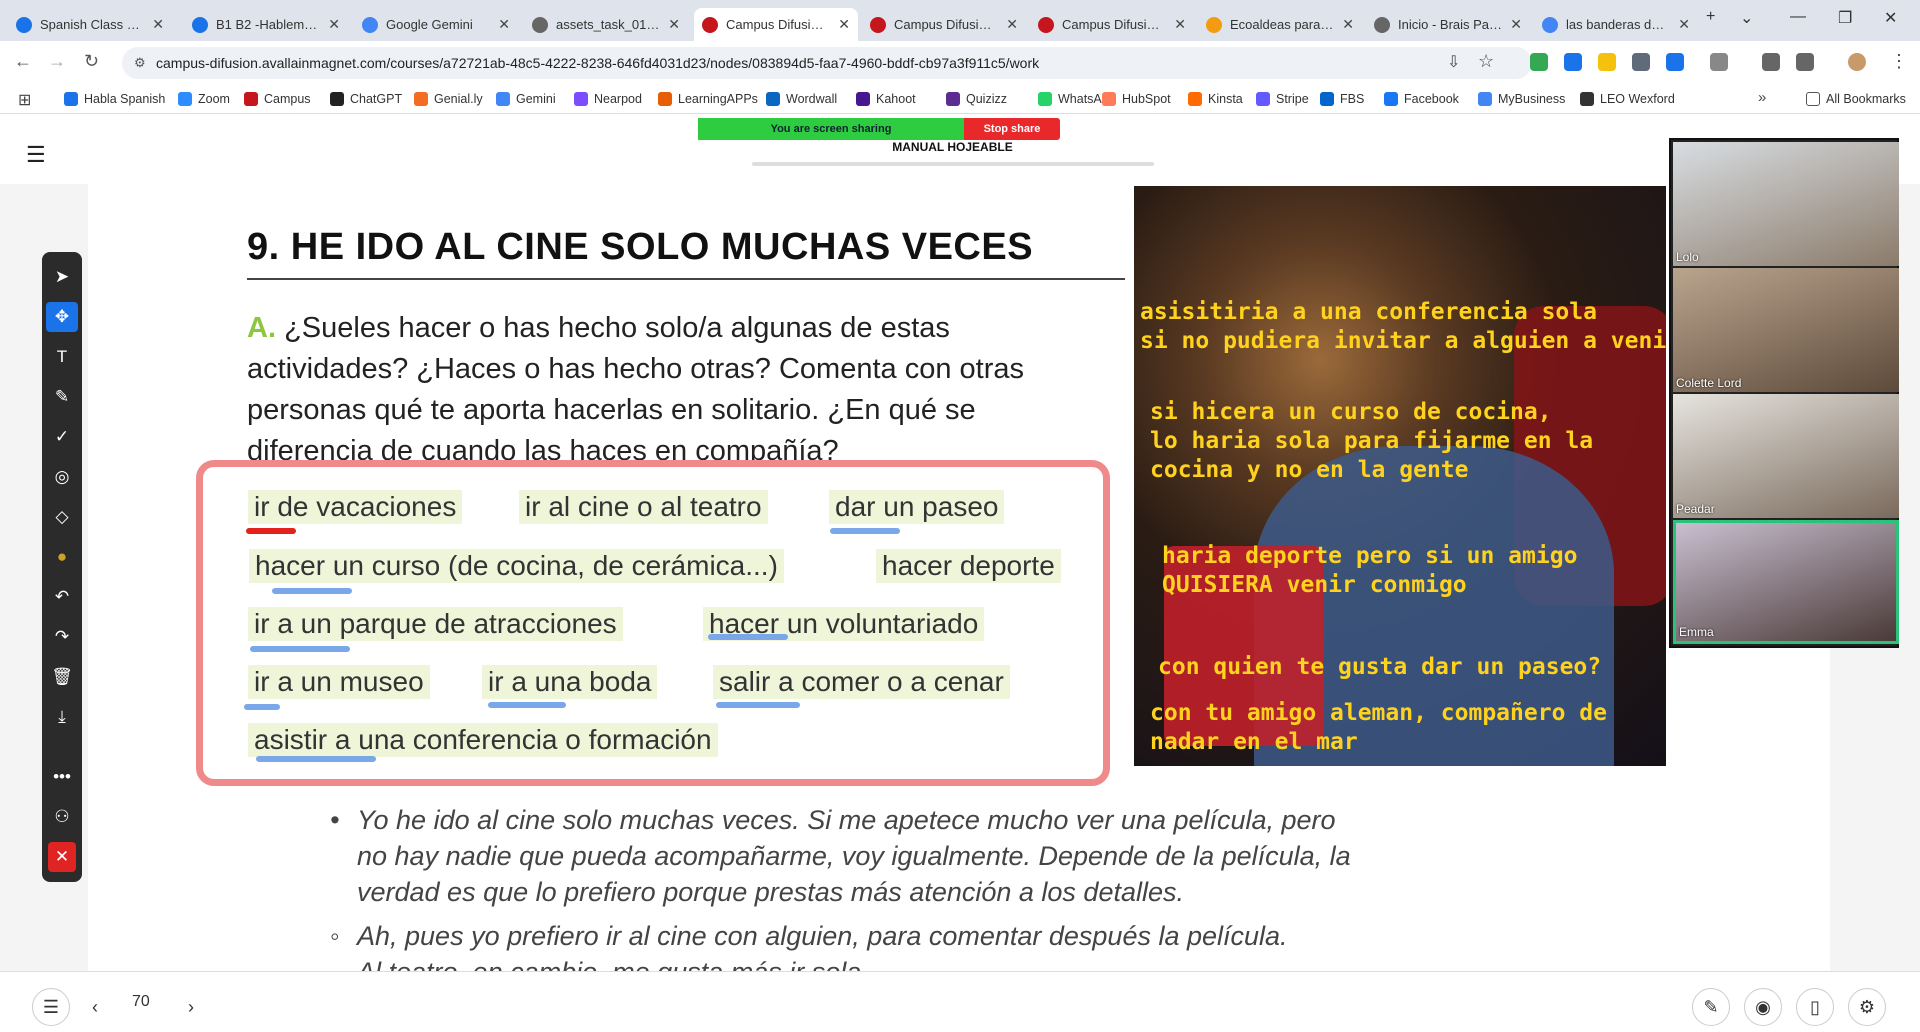  What do you see at coordinates (1866, 99) in the screenshot?
I see `all-bookmarks-label: All Bookmarks` at bounding box center [1866, 99].